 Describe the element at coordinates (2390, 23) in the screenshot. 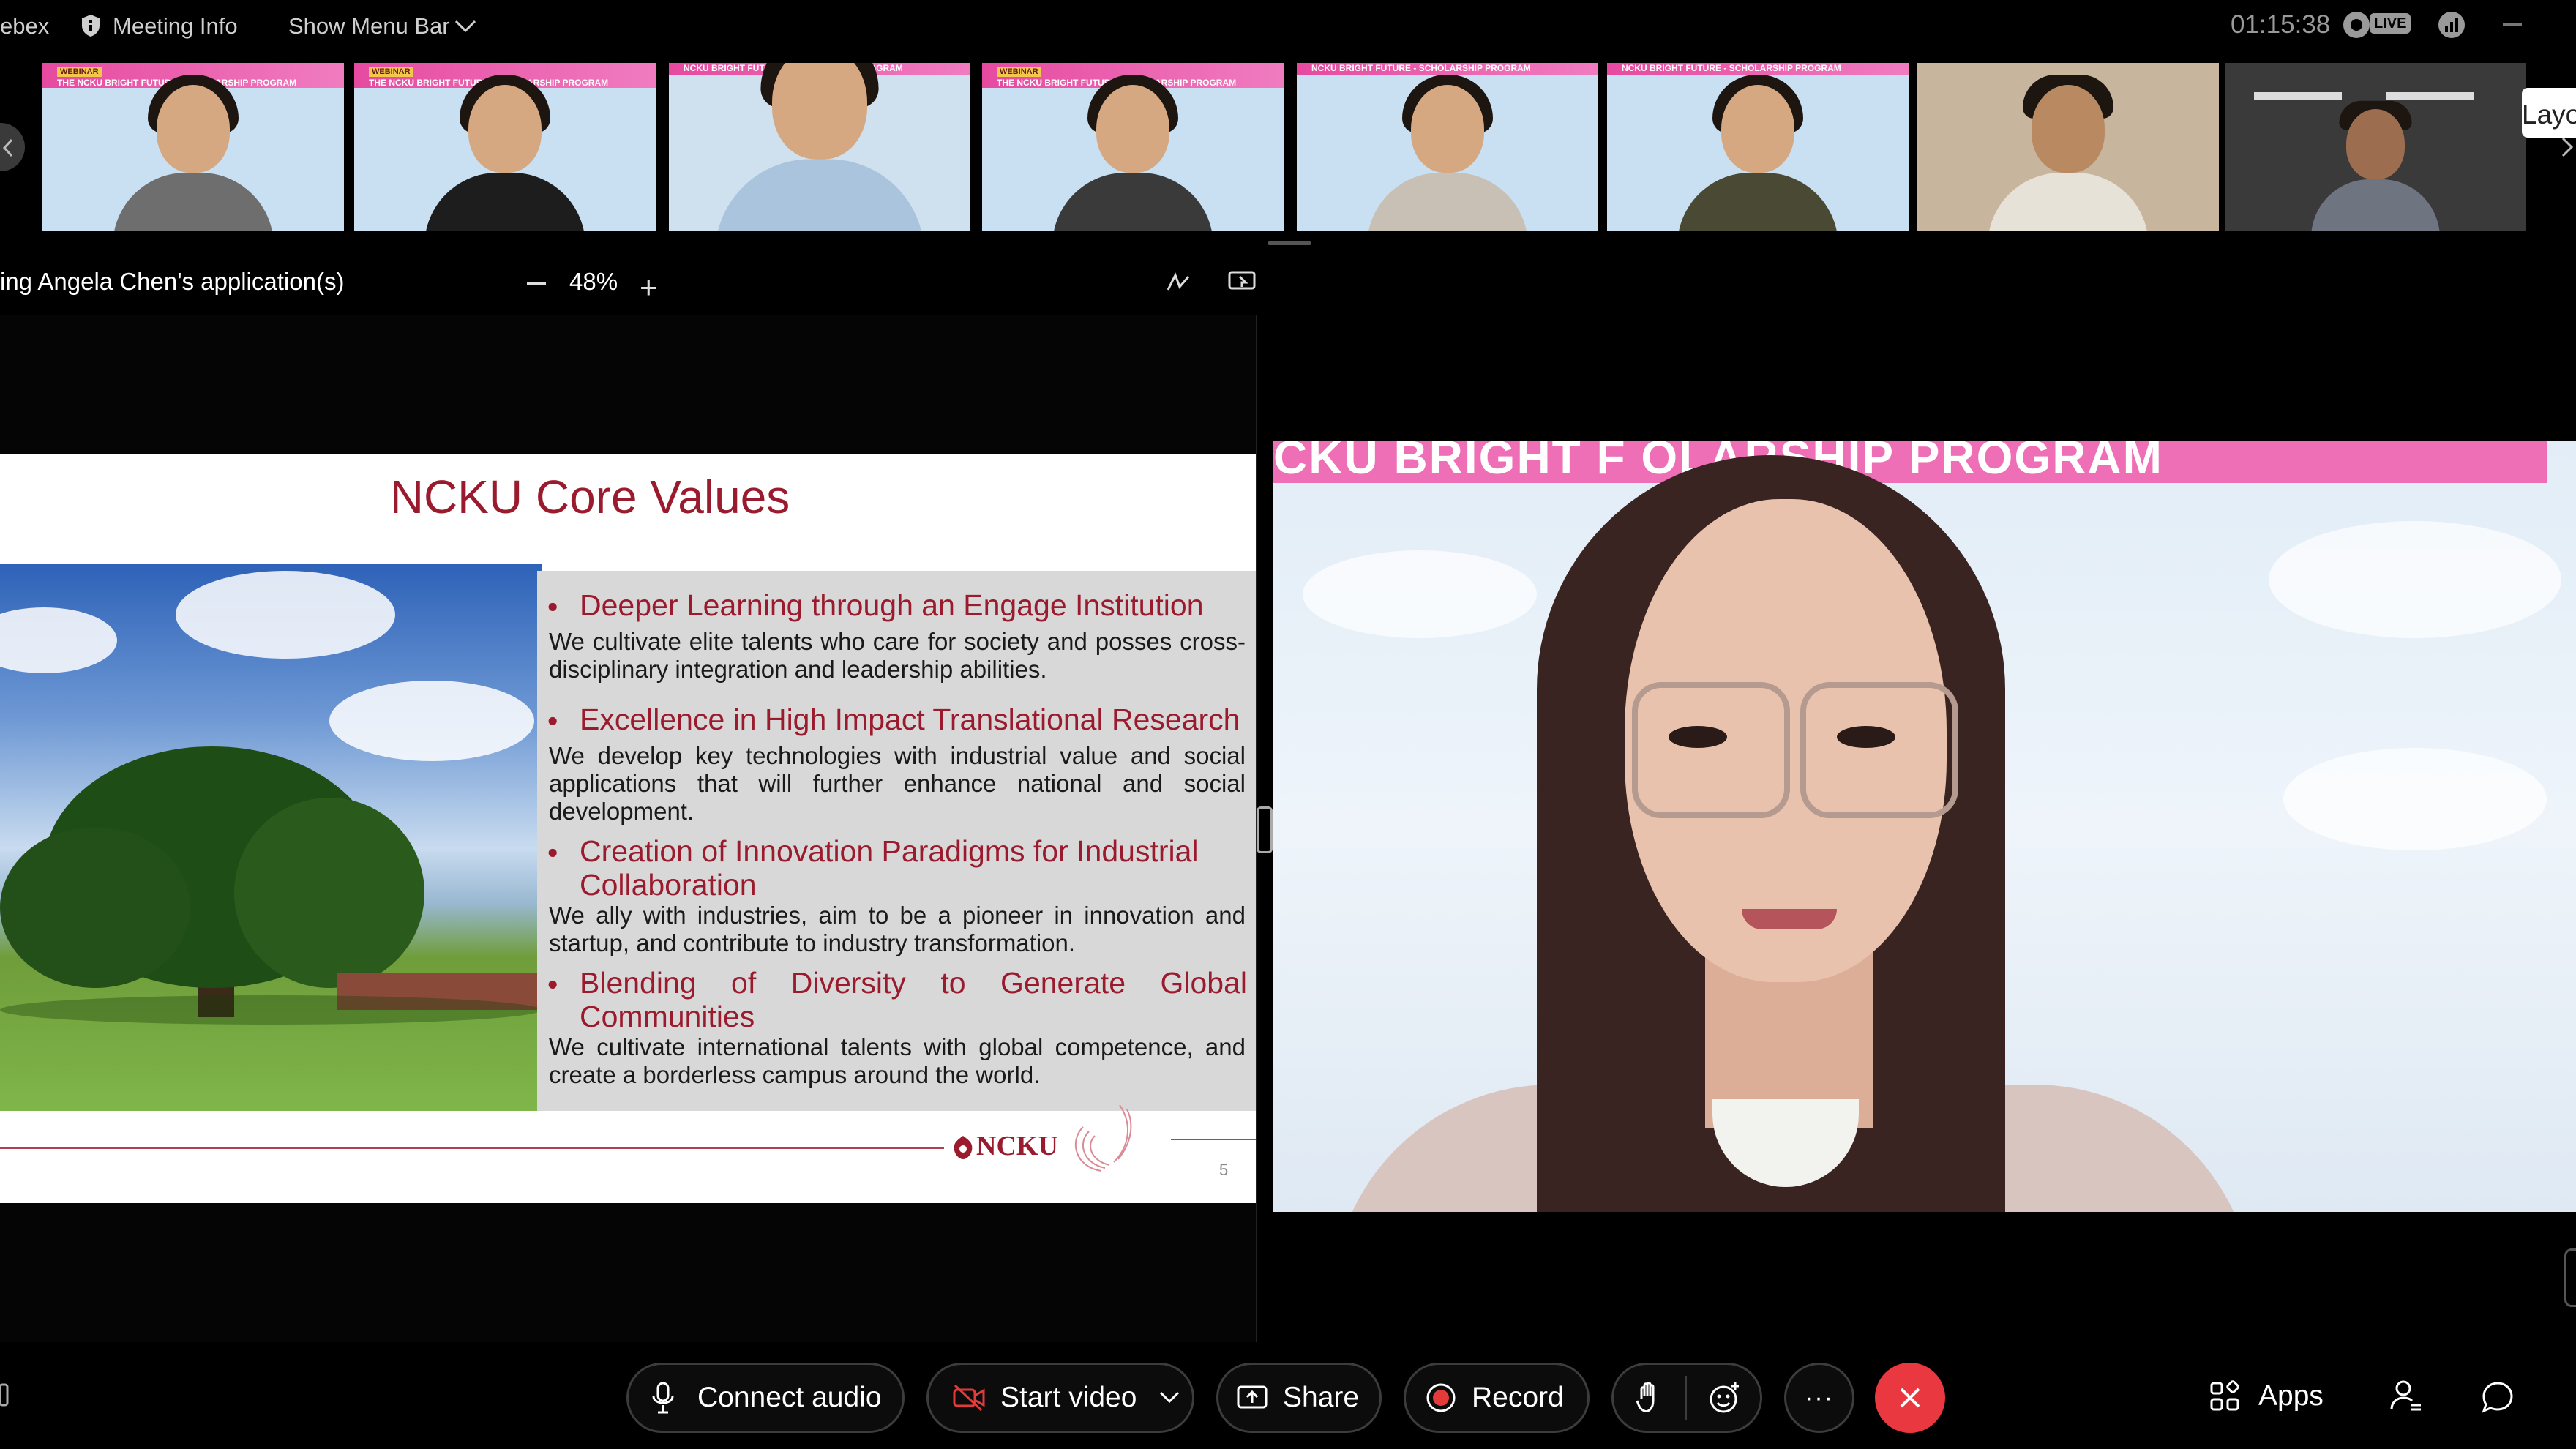

I see `live-badge: LIVE` at that location.